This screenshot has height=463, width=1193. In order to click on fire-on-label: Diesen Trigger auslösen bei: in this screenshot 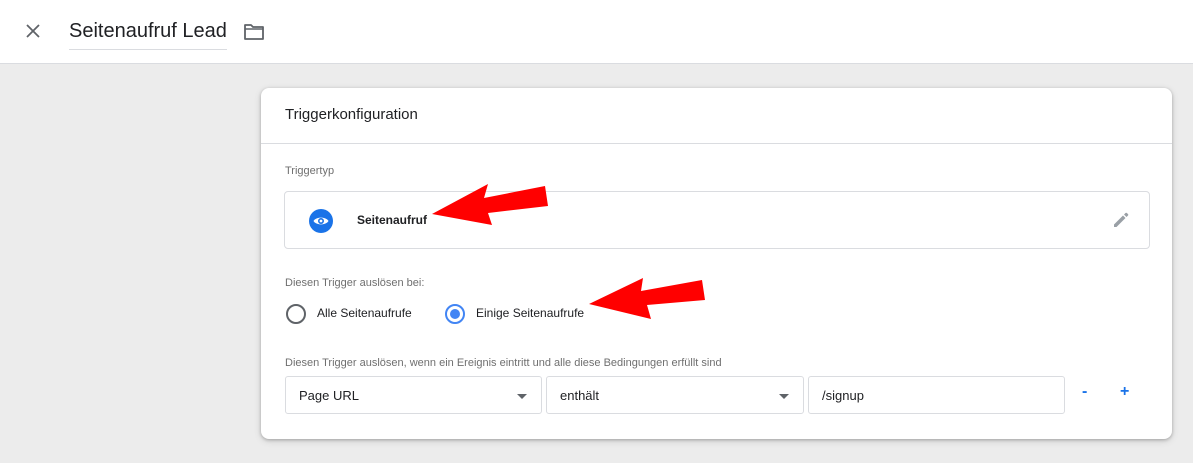, I will do `click(355, 283)`.